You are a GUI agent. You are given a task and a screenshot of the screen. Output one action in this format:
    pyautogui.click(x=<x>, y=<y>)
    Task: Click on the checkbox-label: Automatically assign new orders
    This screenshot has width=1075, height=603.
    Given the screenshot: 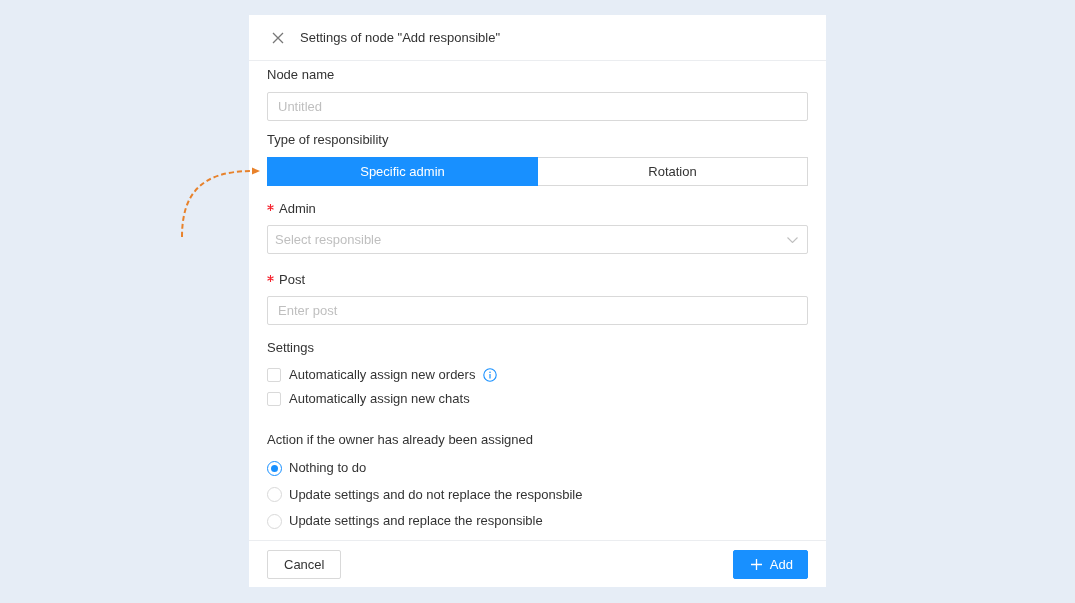 What is the action you would take?
    pyautogui.click(x=382, y=375)
    